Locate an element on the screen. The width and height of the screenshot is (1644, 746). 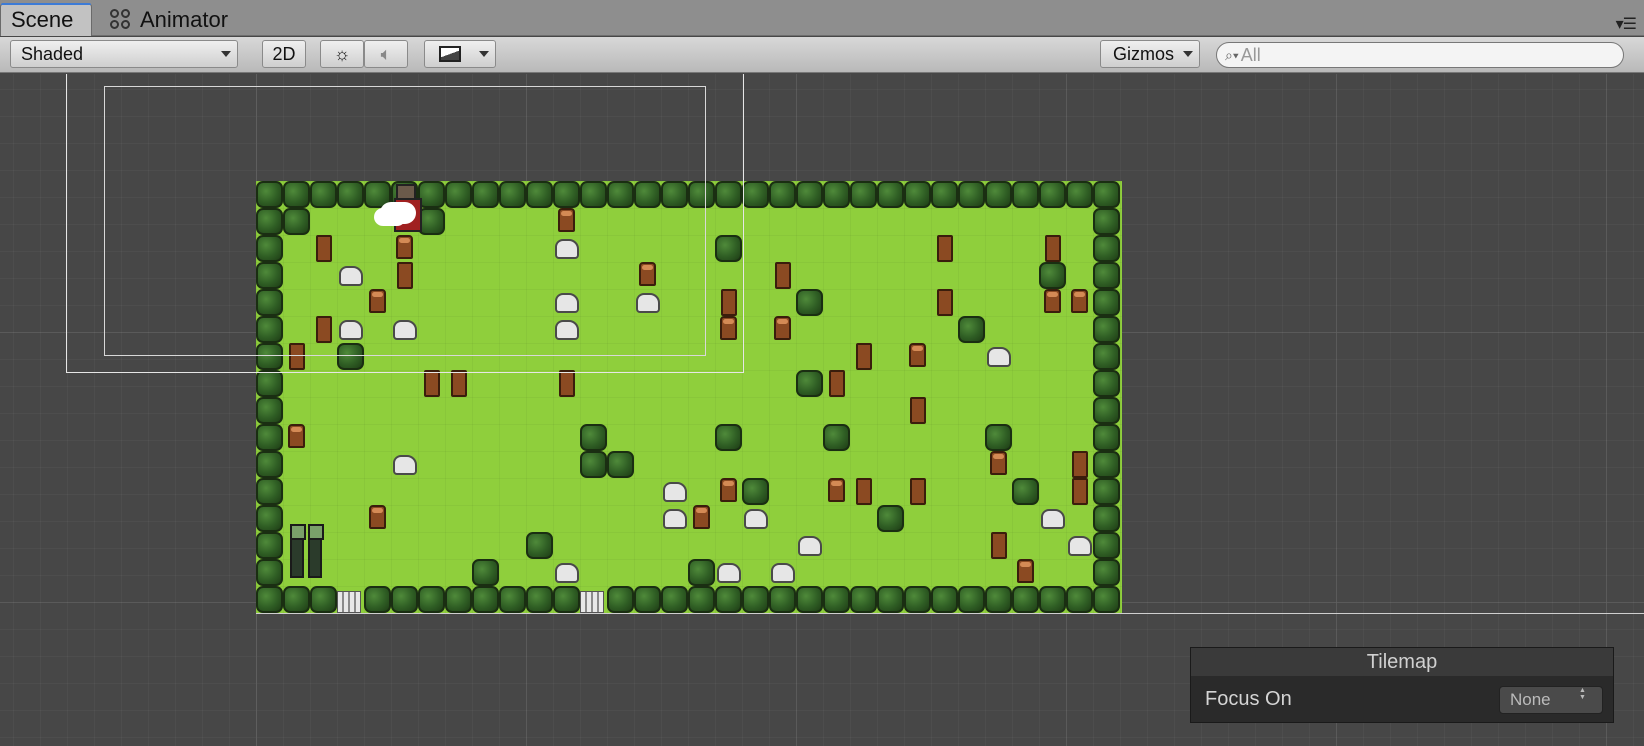
lighting-toggle-button: ☼ is located at coordinates (342, 54).